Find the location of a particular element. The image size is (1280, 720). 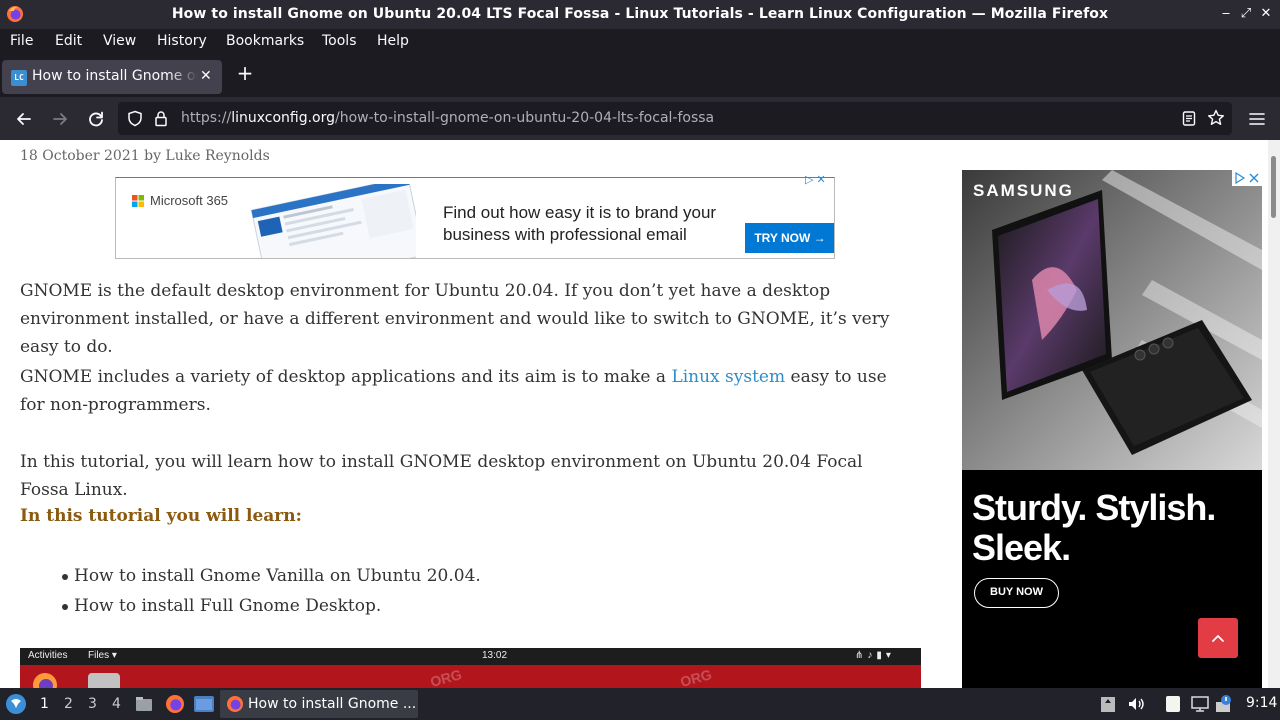

clipboard-tray-icon is located at coordinates (1108, 704).